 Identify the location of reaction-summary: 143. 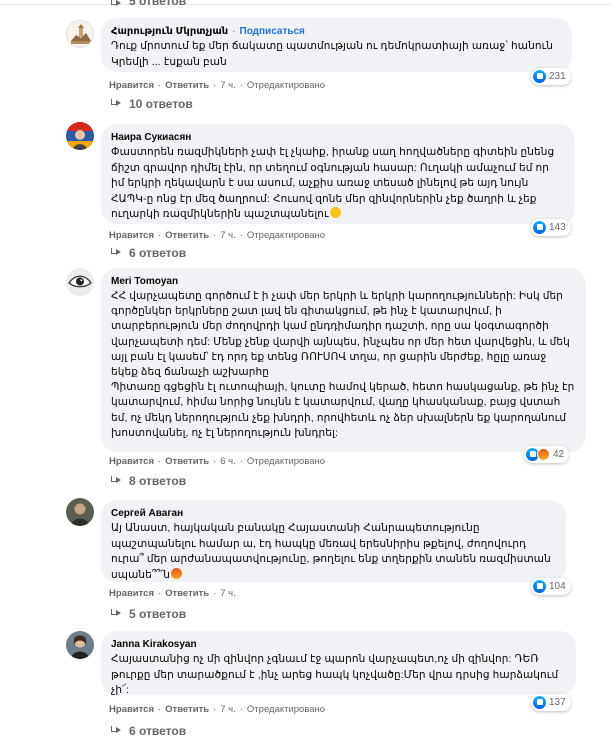
(551, 227).